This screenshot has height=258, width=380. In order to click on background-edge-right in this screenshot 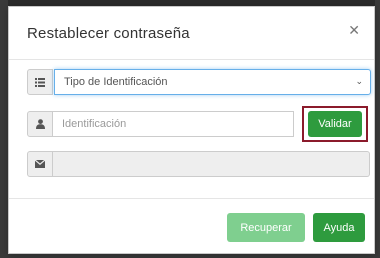, I will do `click(377, 129)`.